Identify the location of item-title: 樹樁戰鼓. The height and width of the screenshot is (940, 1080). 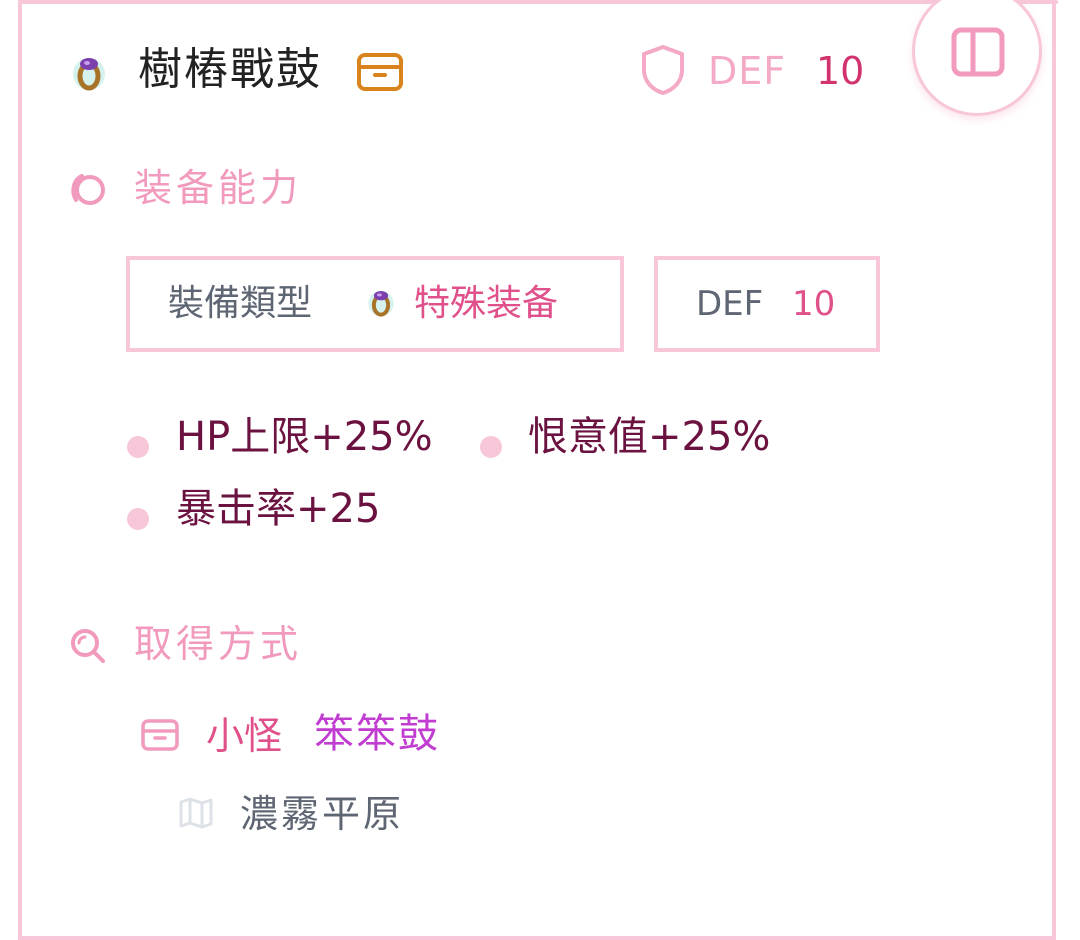
(230, 69).